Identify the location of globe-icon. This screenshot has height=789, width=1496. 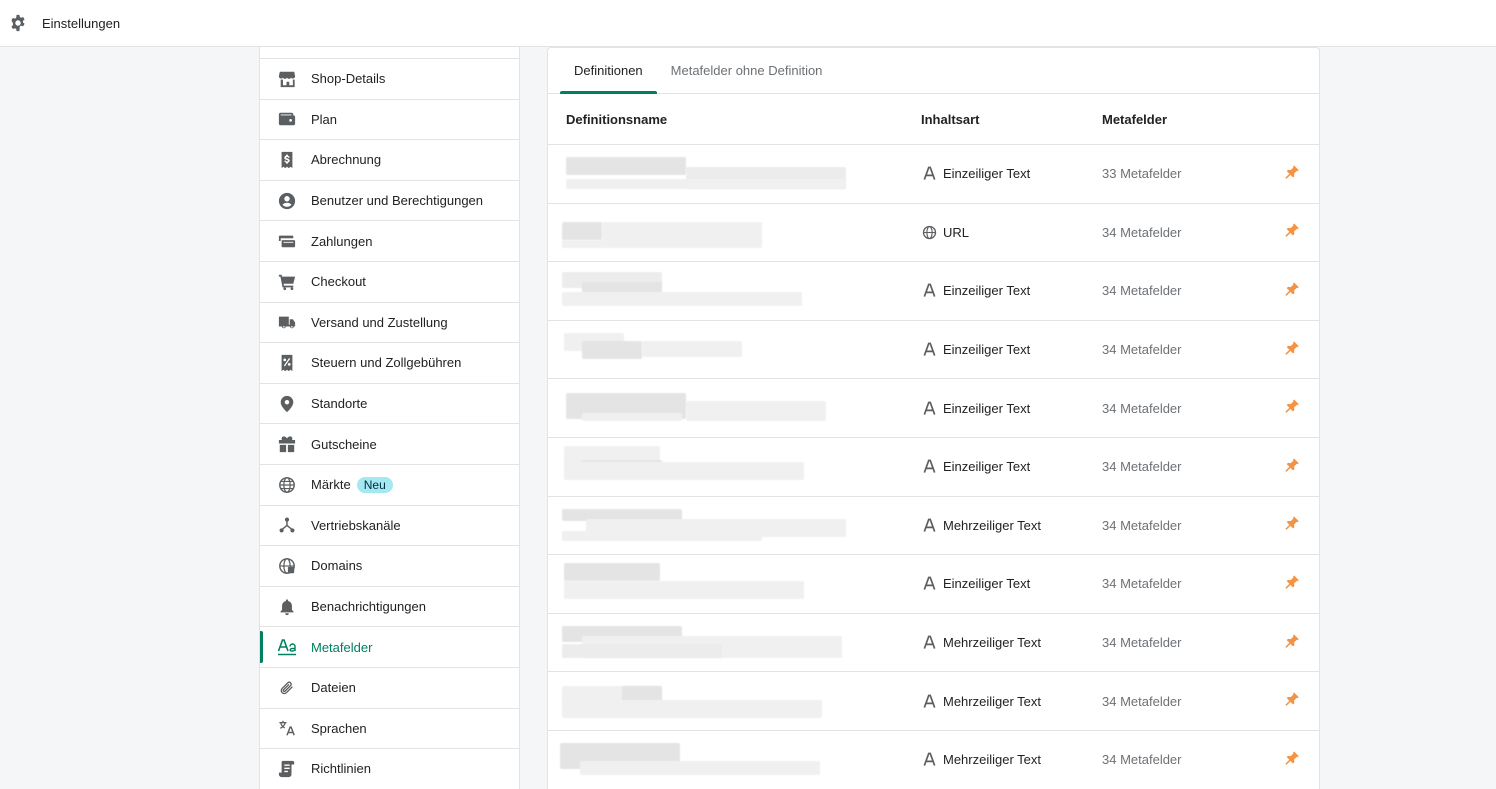
(287, 485).